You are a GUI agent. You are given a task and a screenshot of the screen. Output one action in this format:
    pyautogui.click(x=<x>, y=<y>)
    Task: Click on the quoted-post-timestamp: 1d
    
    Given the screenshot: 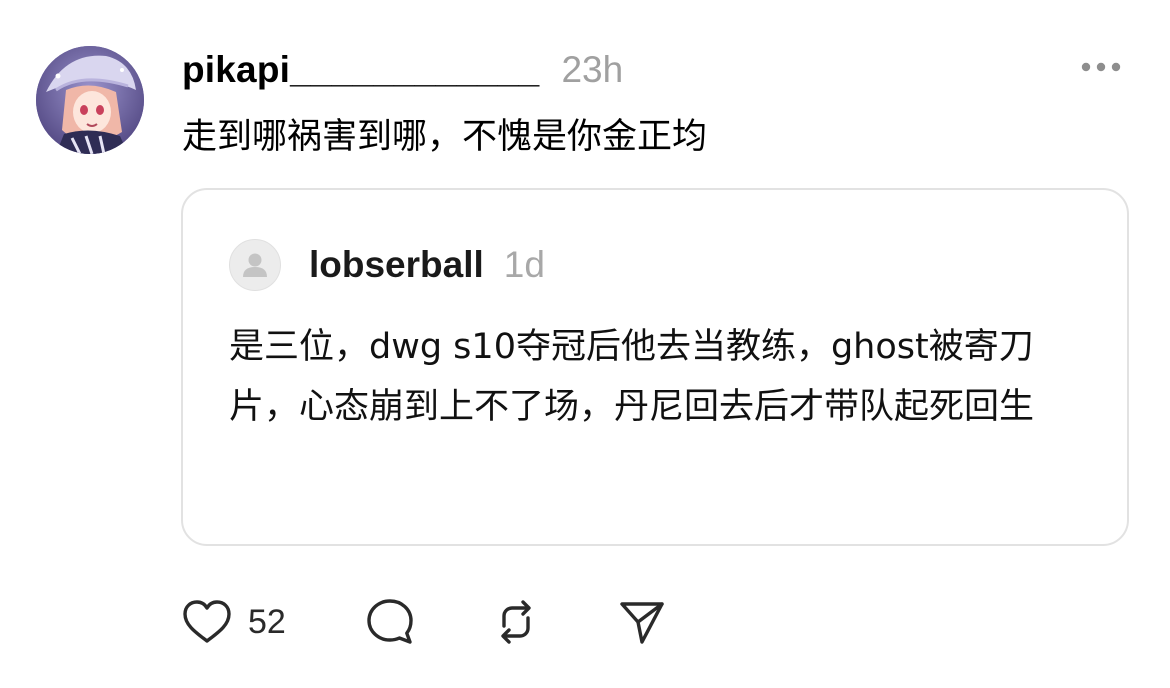 What is the action you would take?
    pyautogui.click(x=524, y=264)
    